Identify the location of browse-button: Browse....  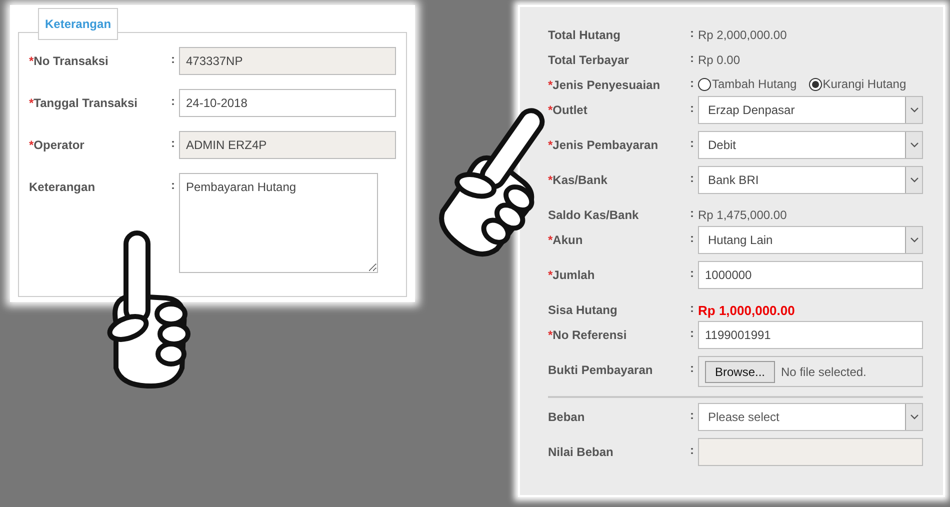
(740, 371).